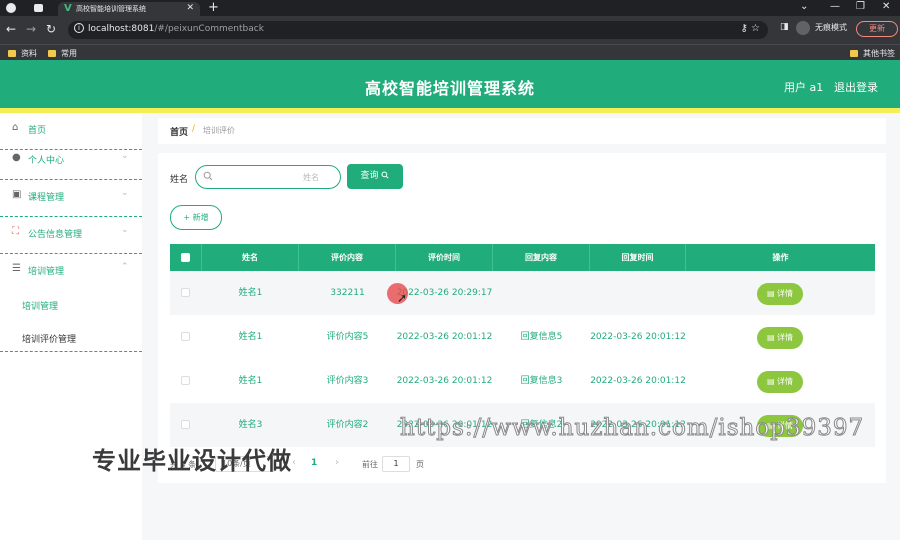  What do you see at coordinates (71, 198) in the screenshot?
I see `sidebar-item-courses: ▣ 课程管理 ⌄` at bounding box center [71, 198].